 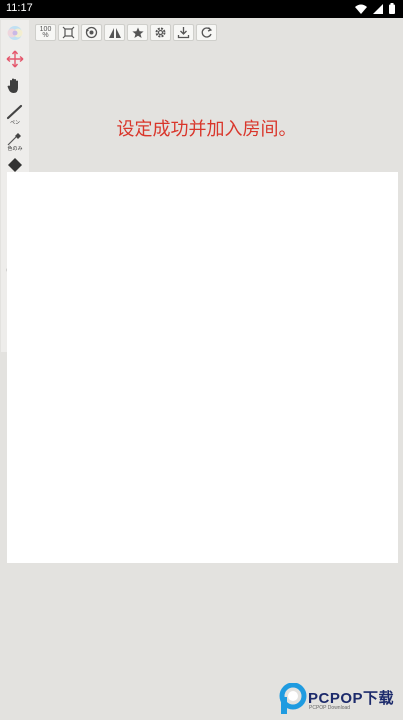 I want to click on gear-icon, so click(x=160, y=32).